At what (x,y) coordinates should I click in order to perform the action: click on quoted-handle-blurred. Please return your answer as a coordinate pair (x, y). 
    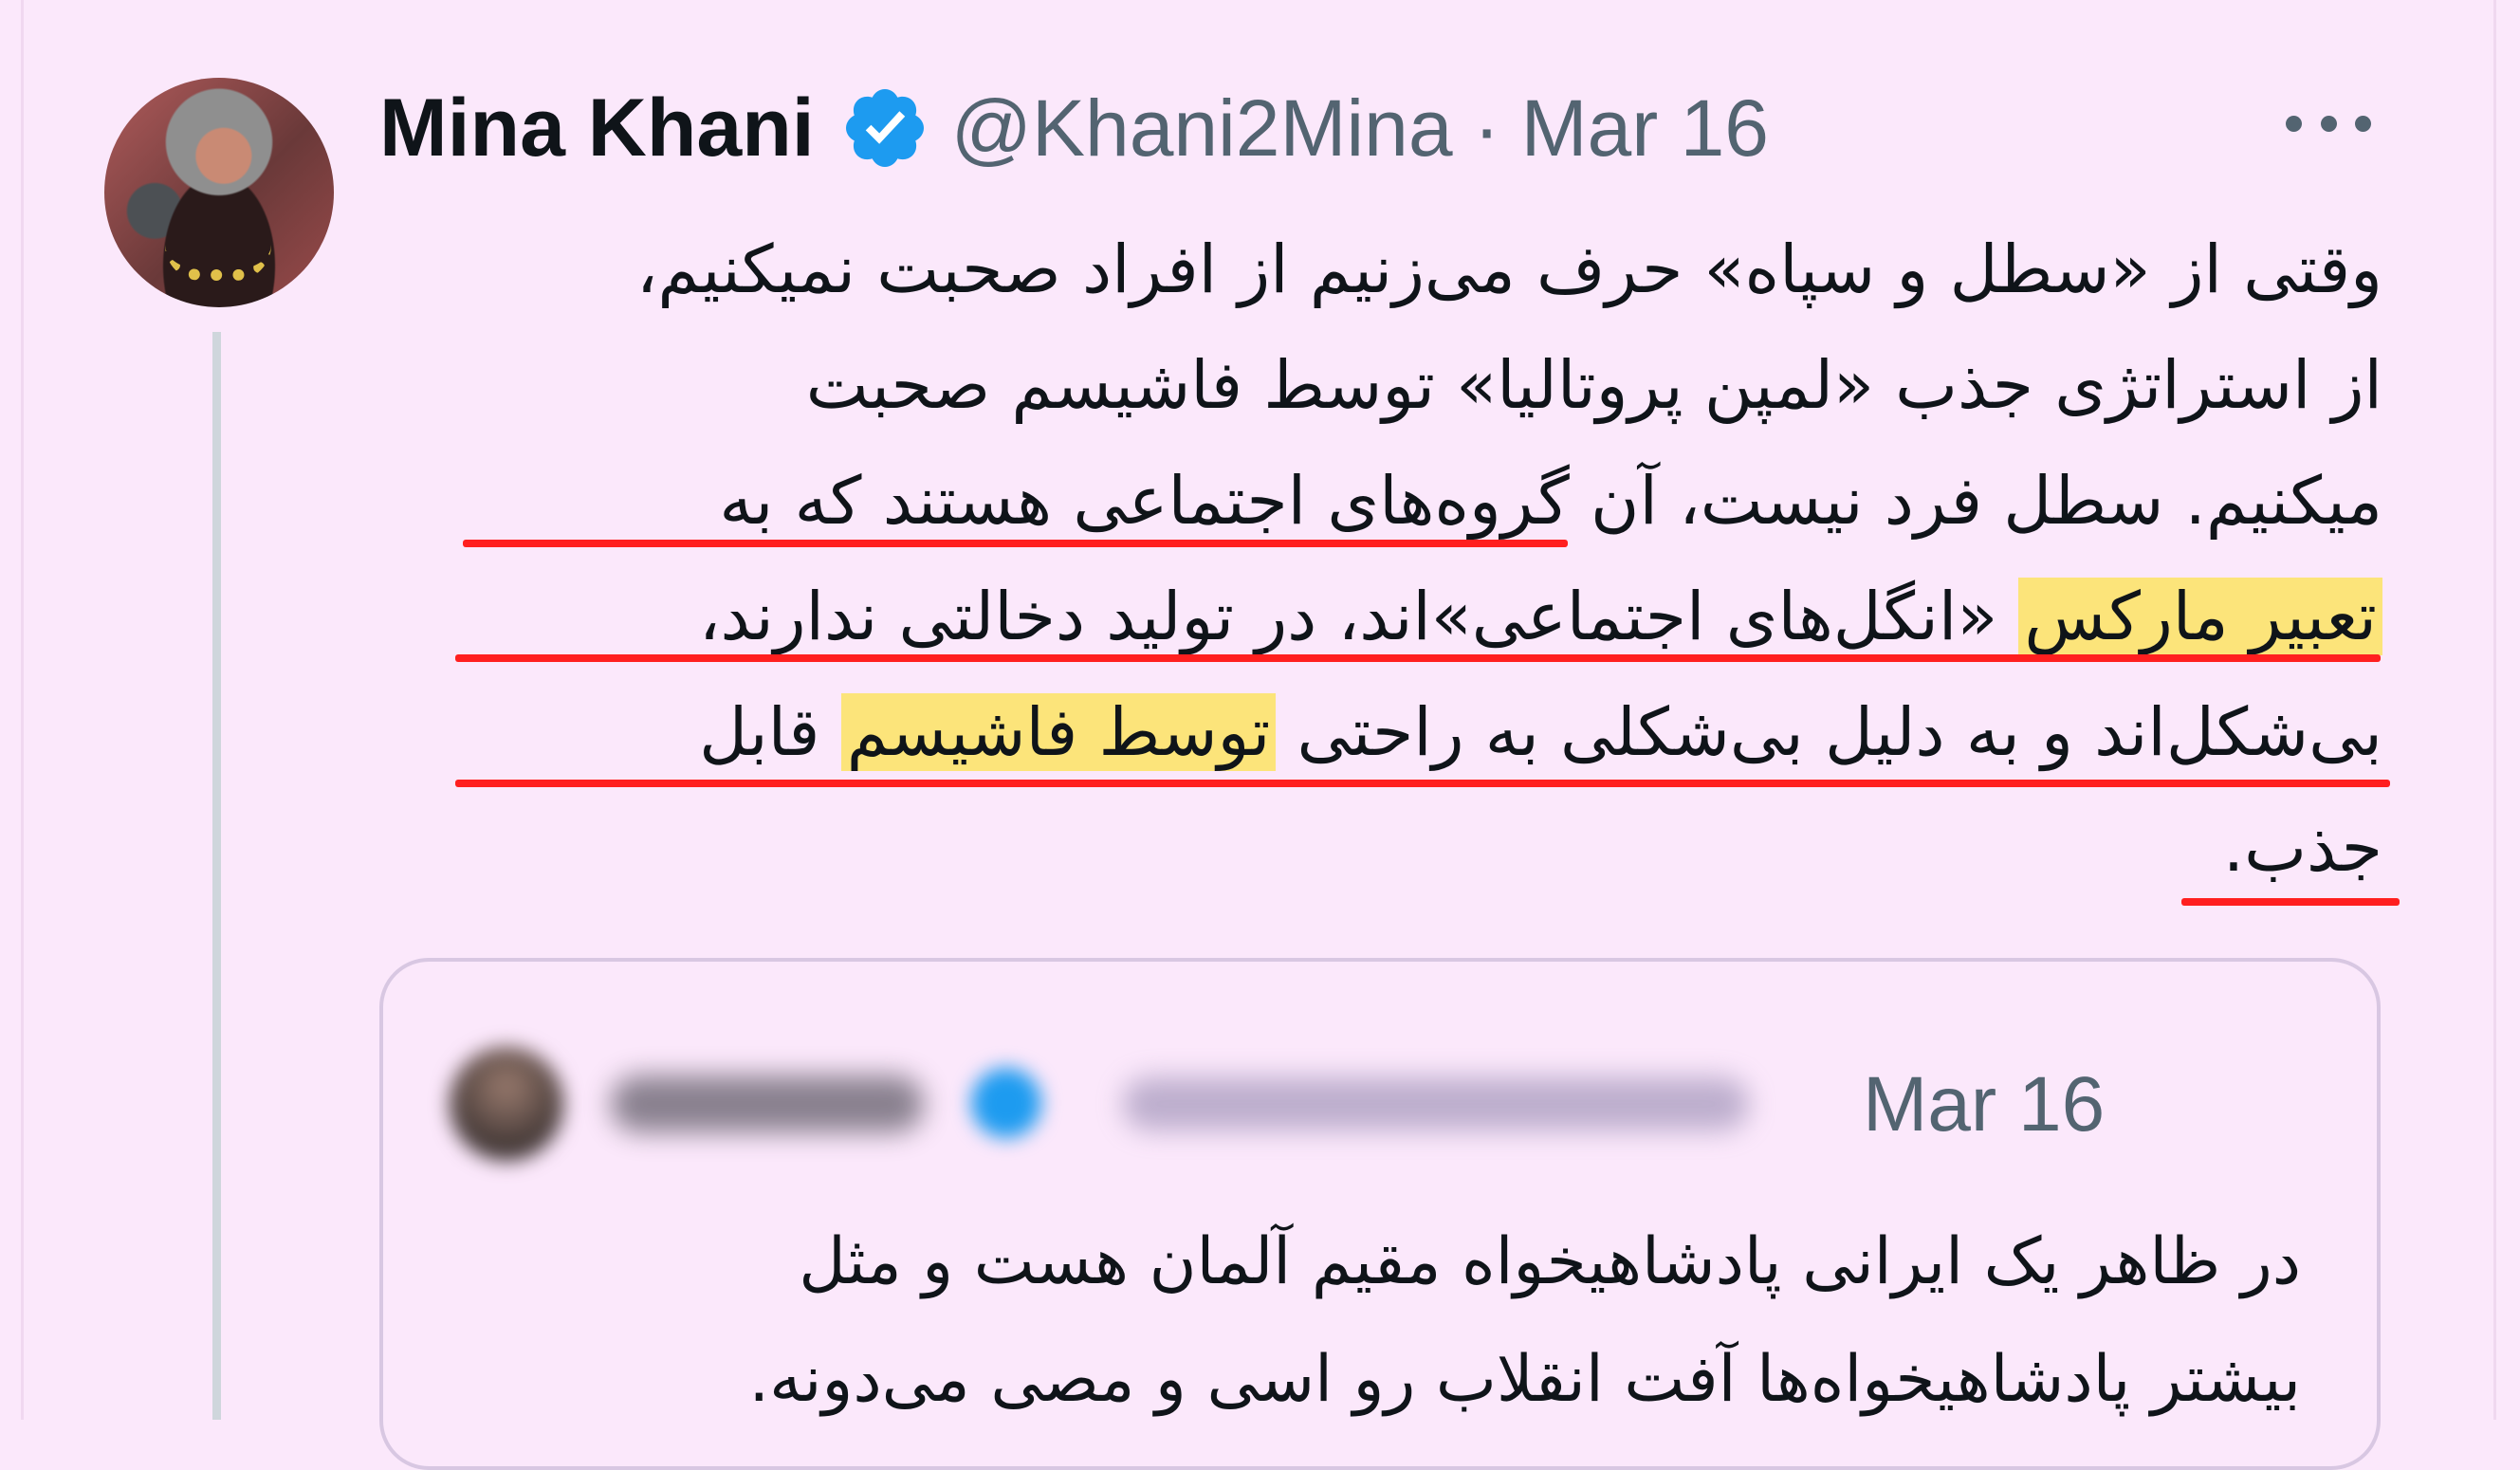
    Looking at the image, I should click on (1436, 1103).